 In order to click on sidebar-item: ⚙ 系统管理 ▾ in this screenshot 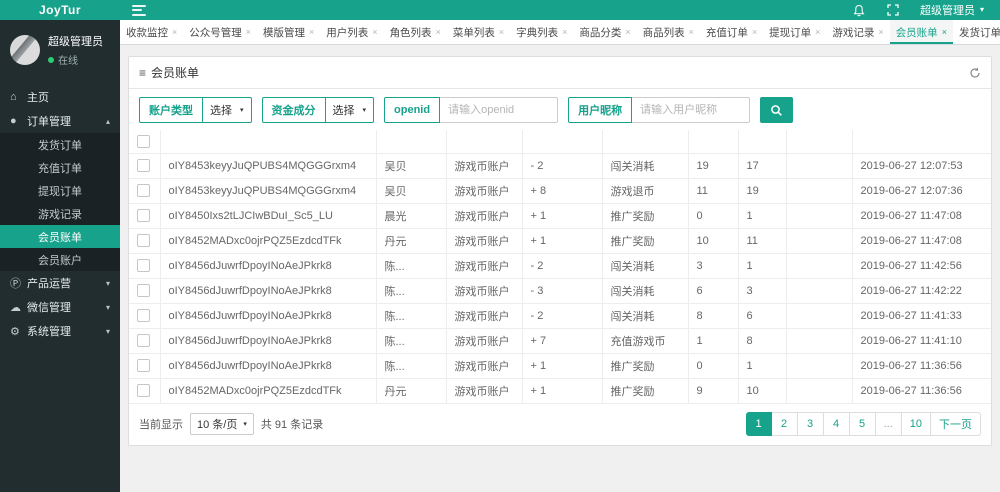, I will do `click(60, 331)`.